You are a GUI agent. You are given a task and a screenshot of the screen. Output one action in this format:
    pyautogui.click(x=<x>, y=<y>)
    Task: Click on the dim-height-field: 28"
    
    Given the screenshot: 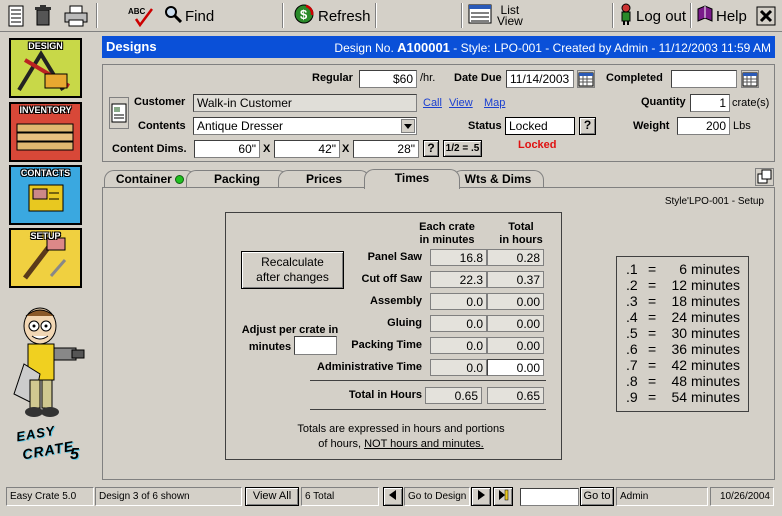 What is the action you would take?
    pyautogui.click(x=386, y=149)
    